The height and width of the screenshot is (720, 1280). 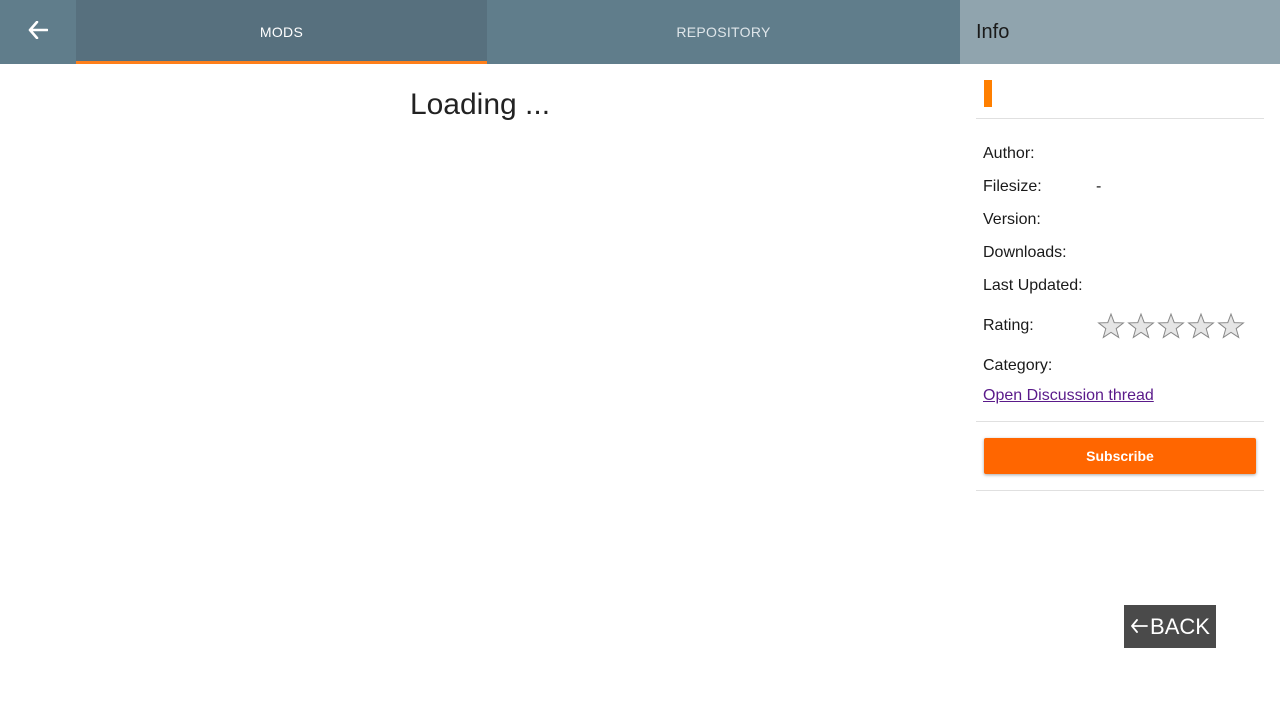 I want to click on mod-title-accent, so click(x=988, y=93).